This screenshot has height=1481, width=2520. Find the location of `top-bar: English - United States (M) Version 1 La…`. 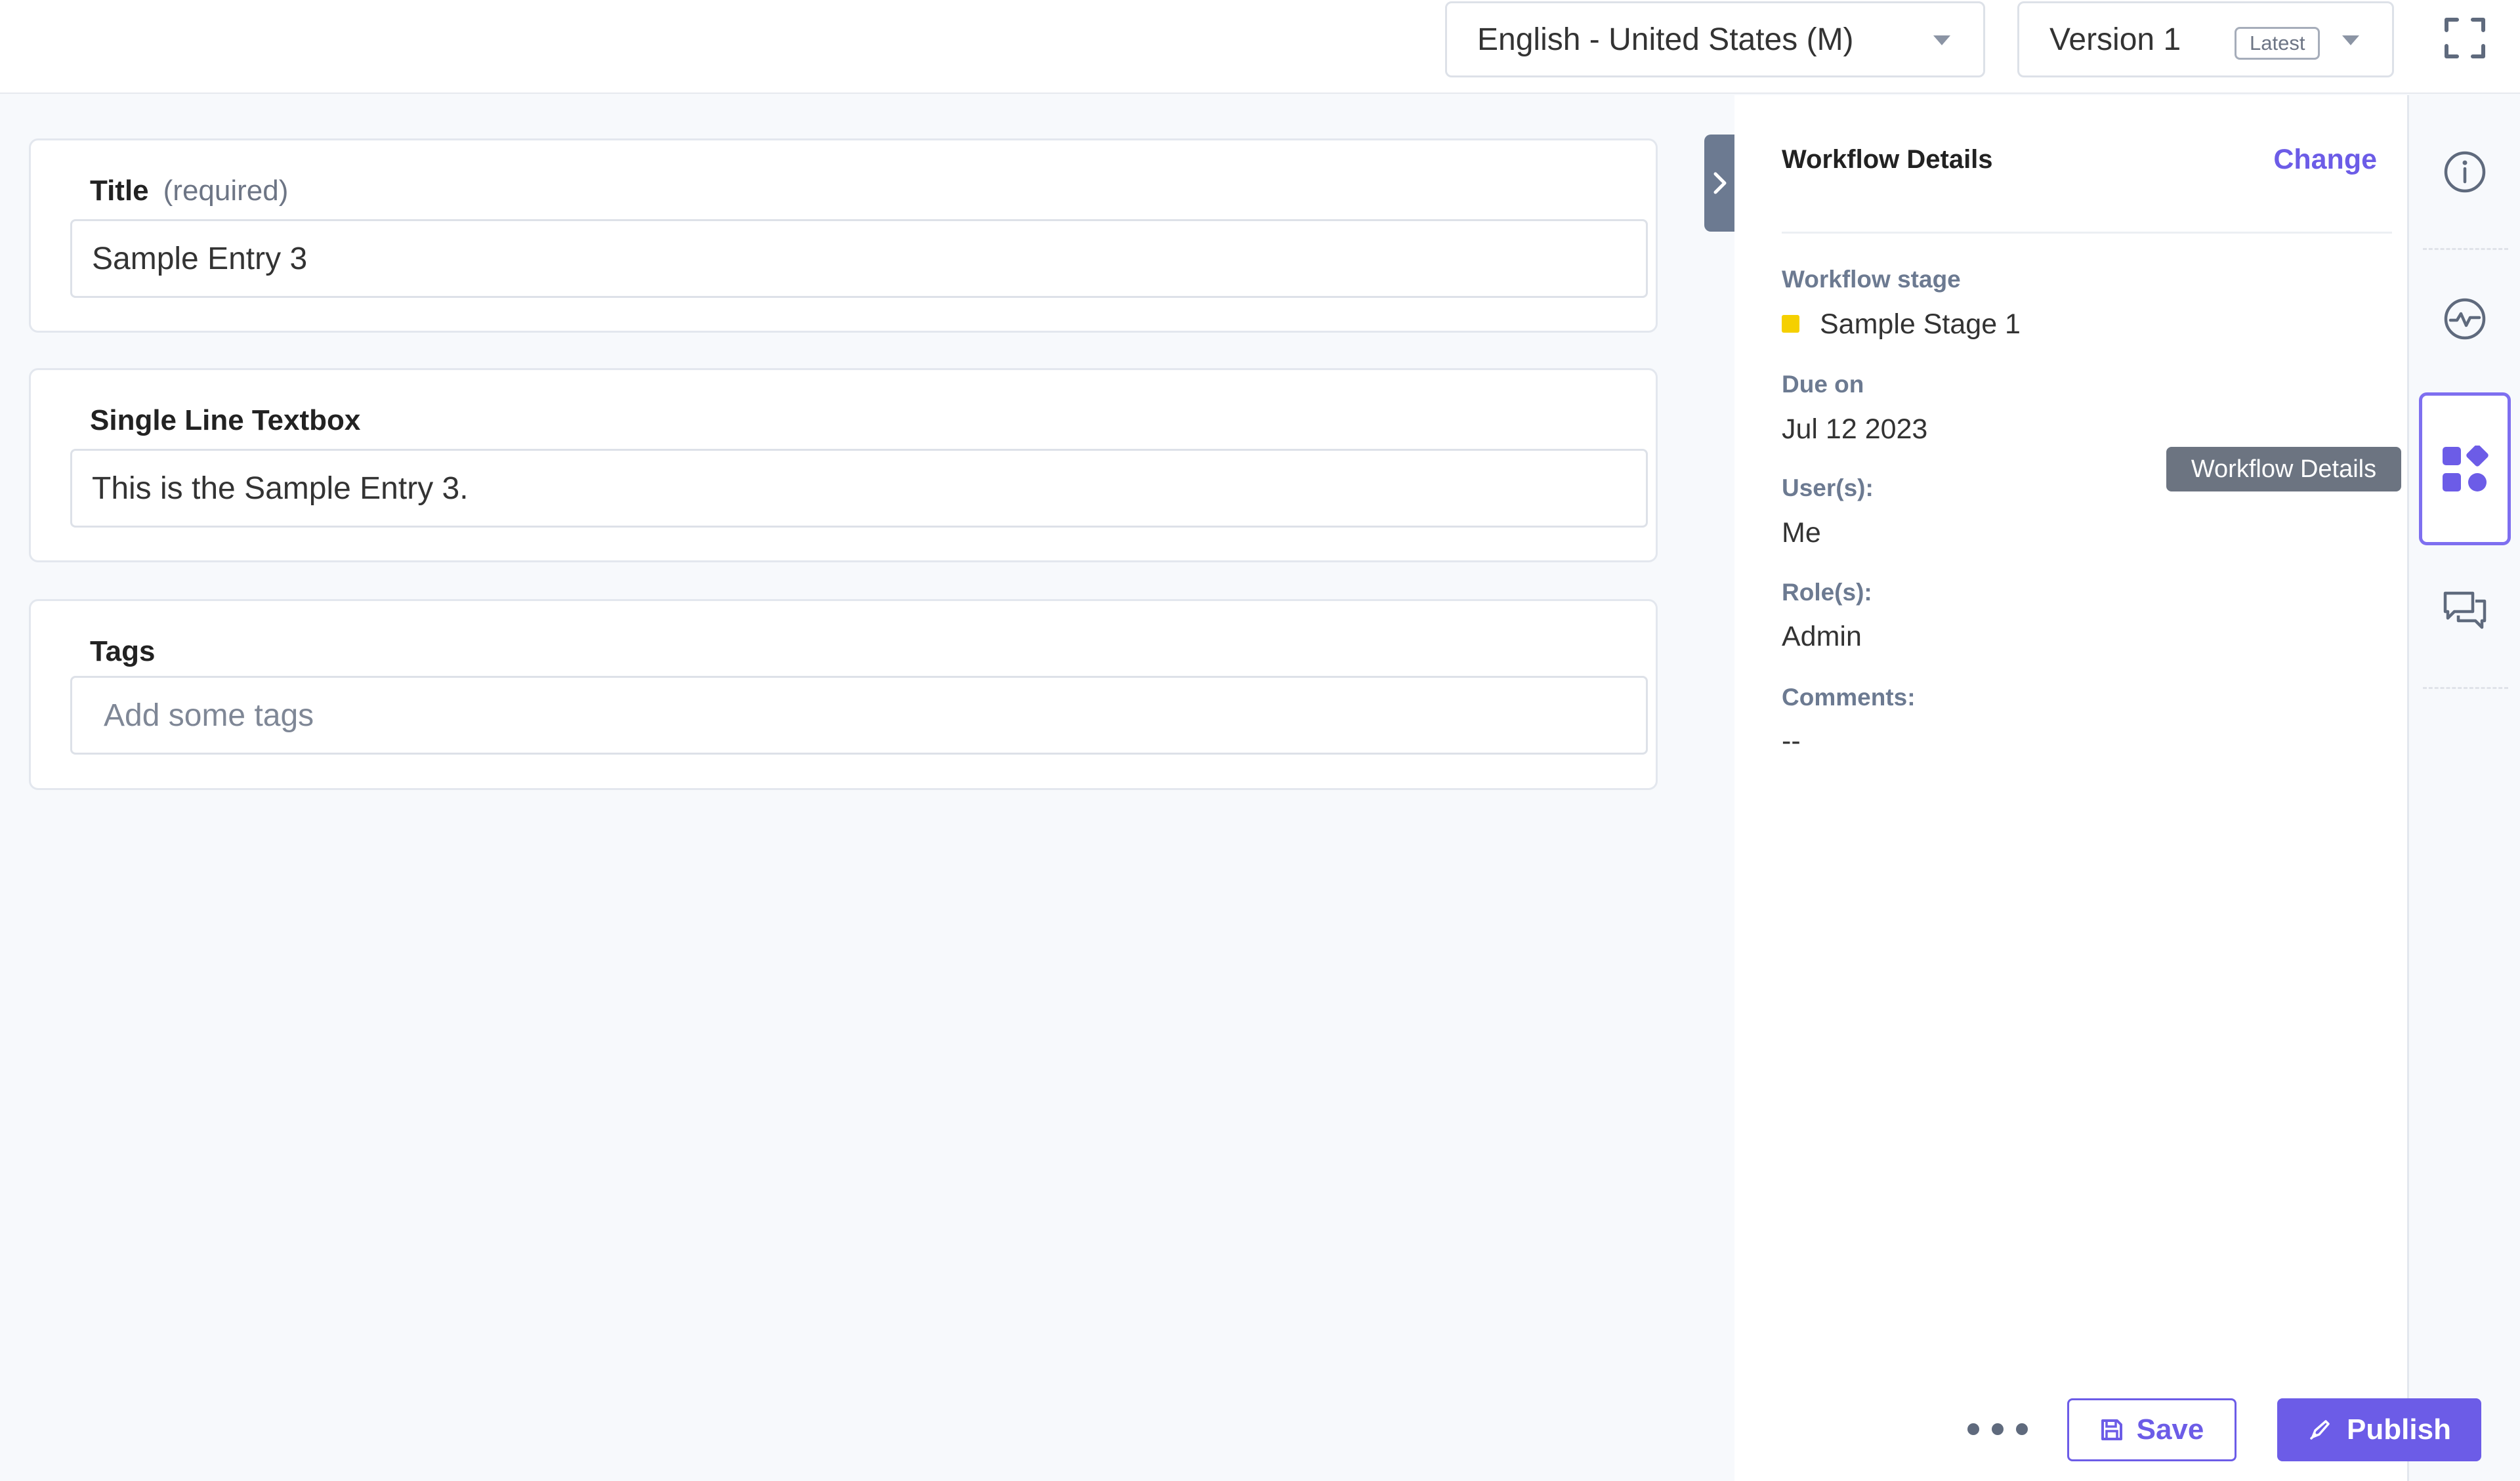

top-bar: English - United States (M) Version 1 La… is located at coordinates (1260, 47).